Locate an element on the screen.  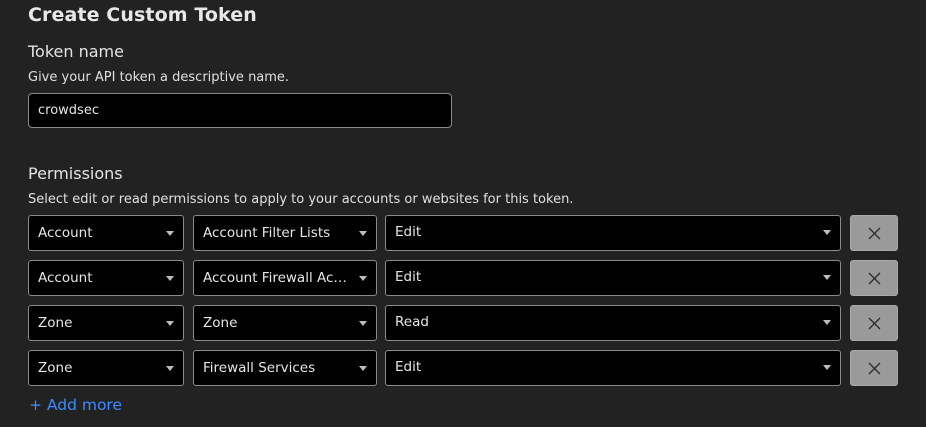
page-title: Create Custom Token is located at coordinates (142, 15).